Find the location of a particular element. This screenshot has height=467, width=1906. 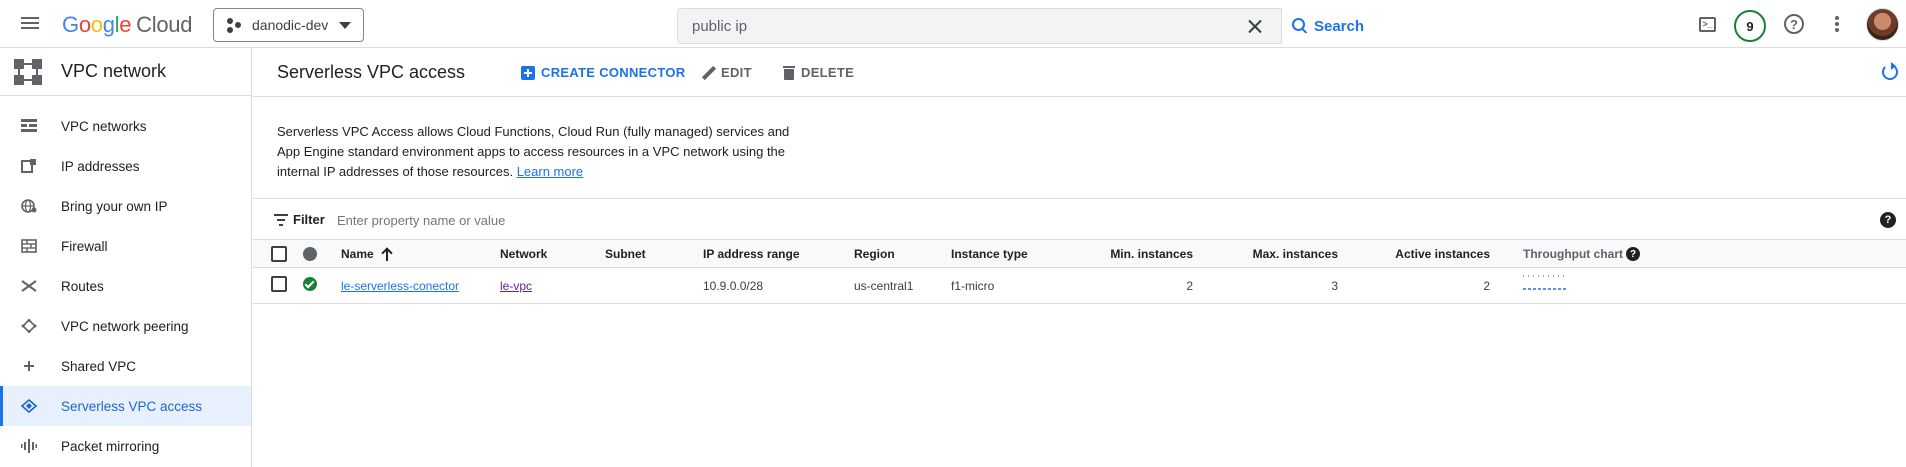

sidebar-item-vpc-peering: VPC network peering is located at coordinates (125, 326).